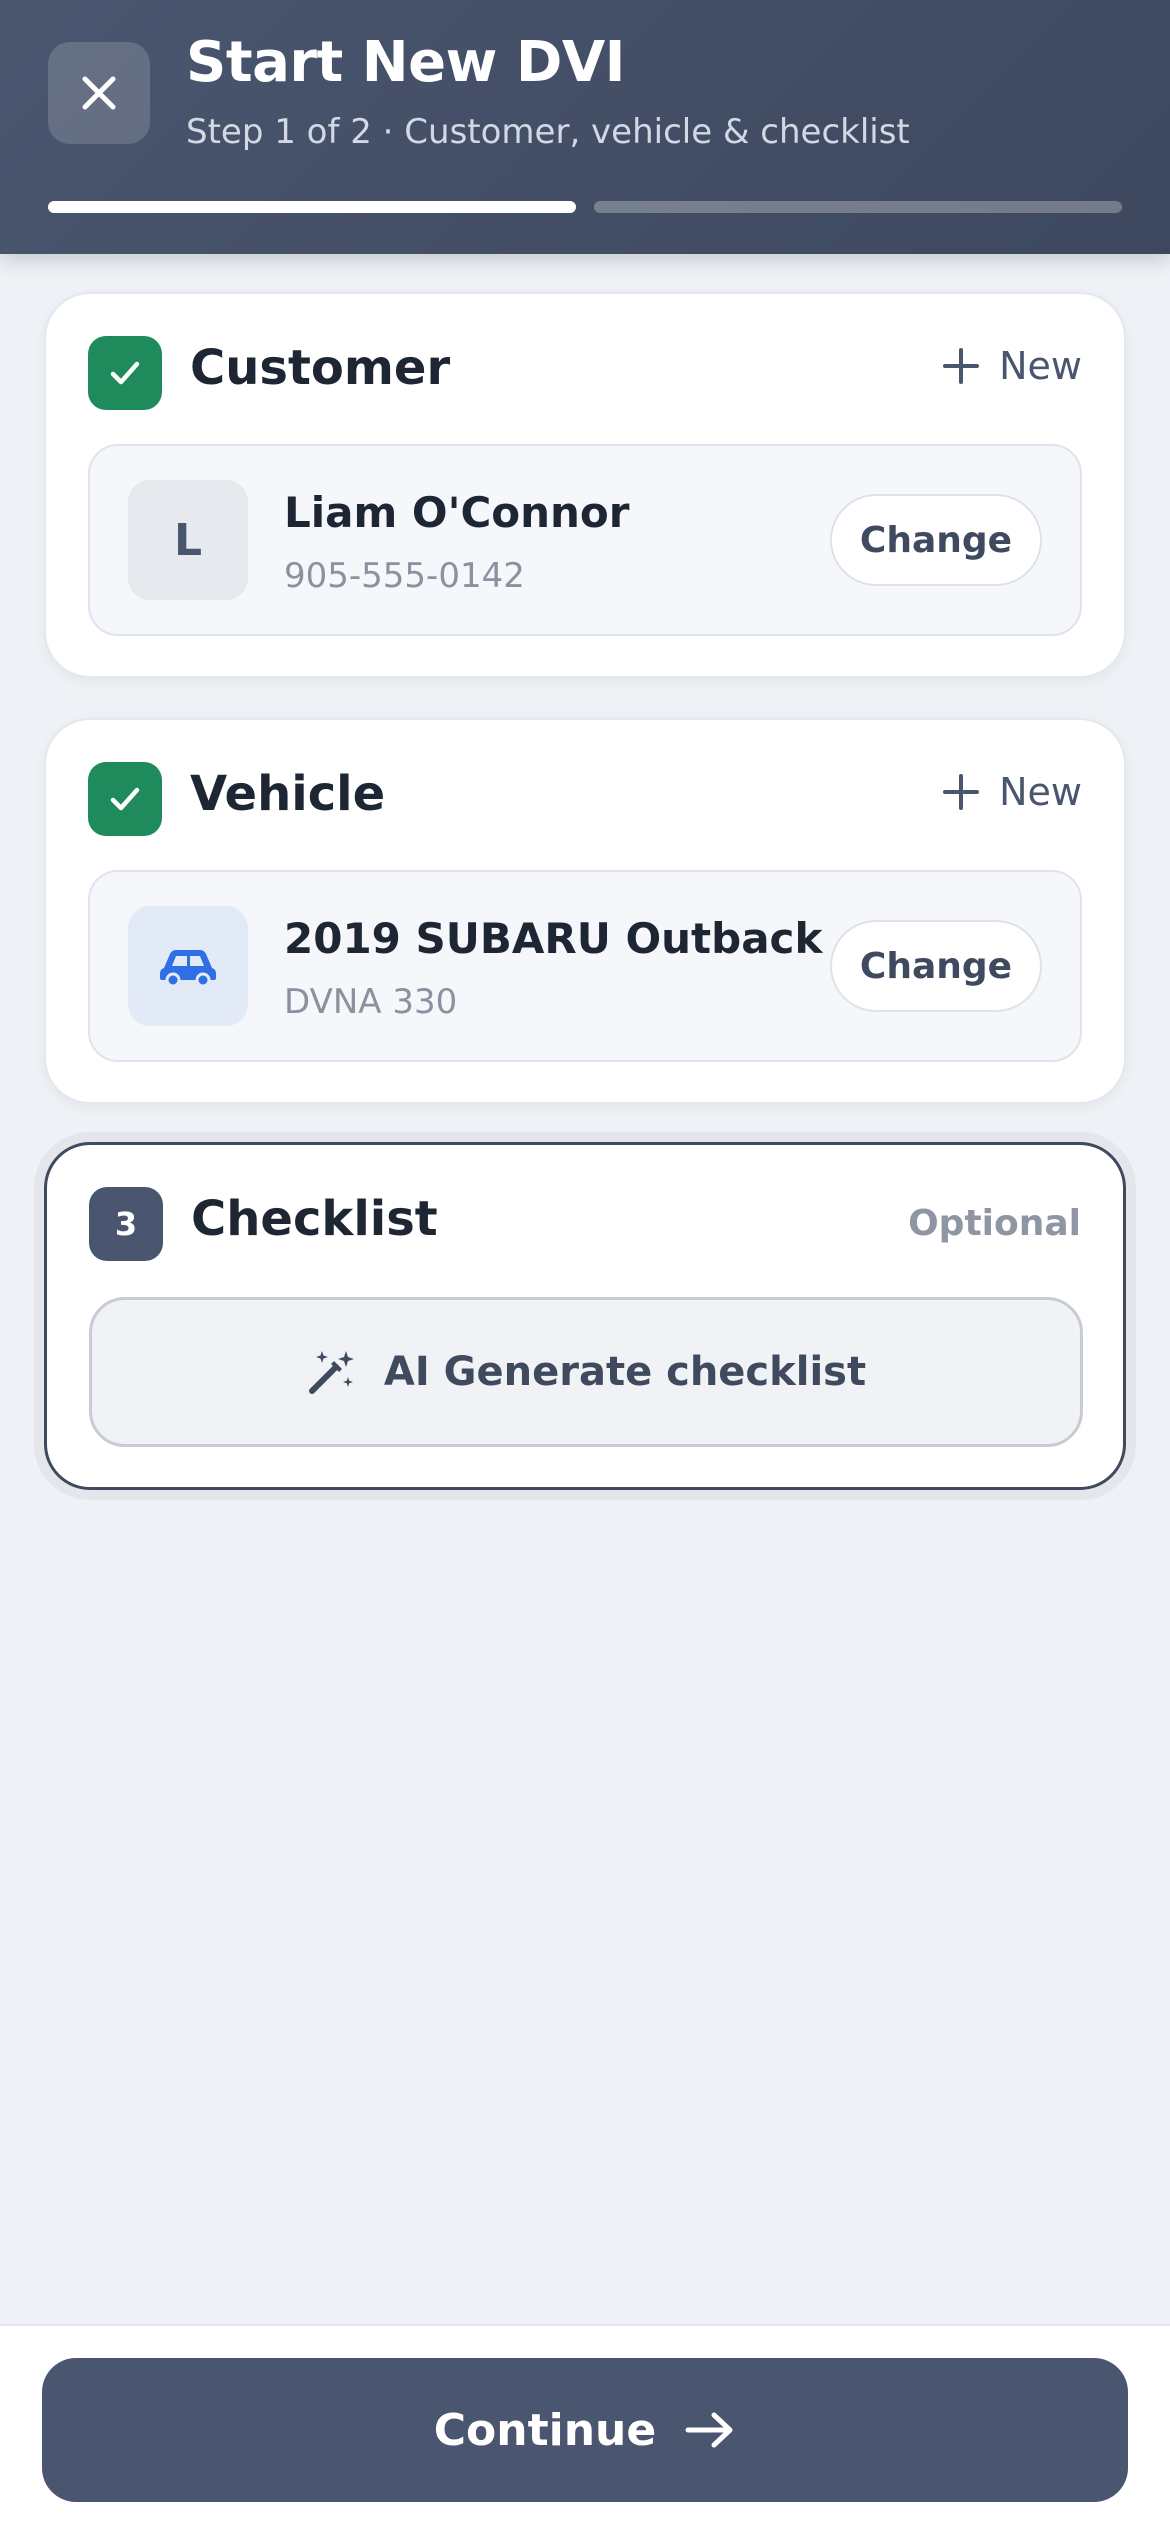 The width and height of the screenshot is (1170, 2532). I want to click on vehicle-done-badge, so click(125, 799).